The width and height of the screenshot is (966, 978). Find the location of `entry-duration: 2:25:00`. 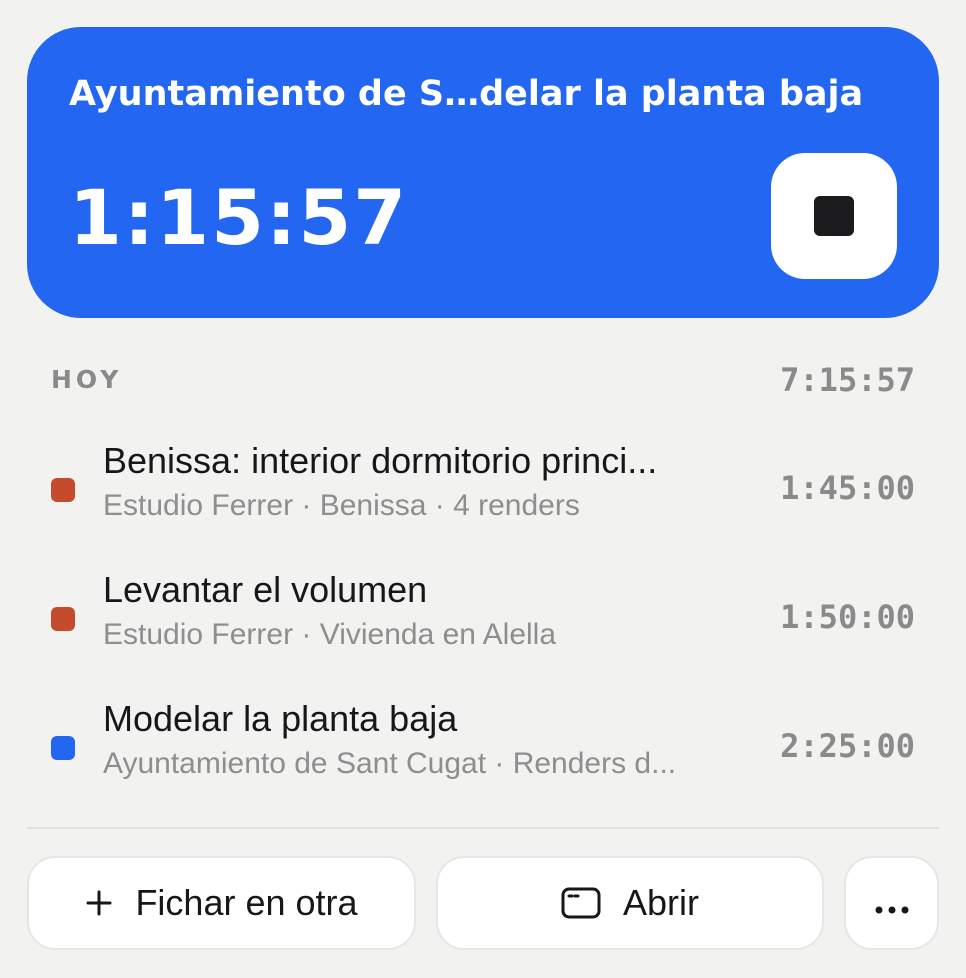

entry-duration: 2:25:00 is located at coordinates (847, 746).